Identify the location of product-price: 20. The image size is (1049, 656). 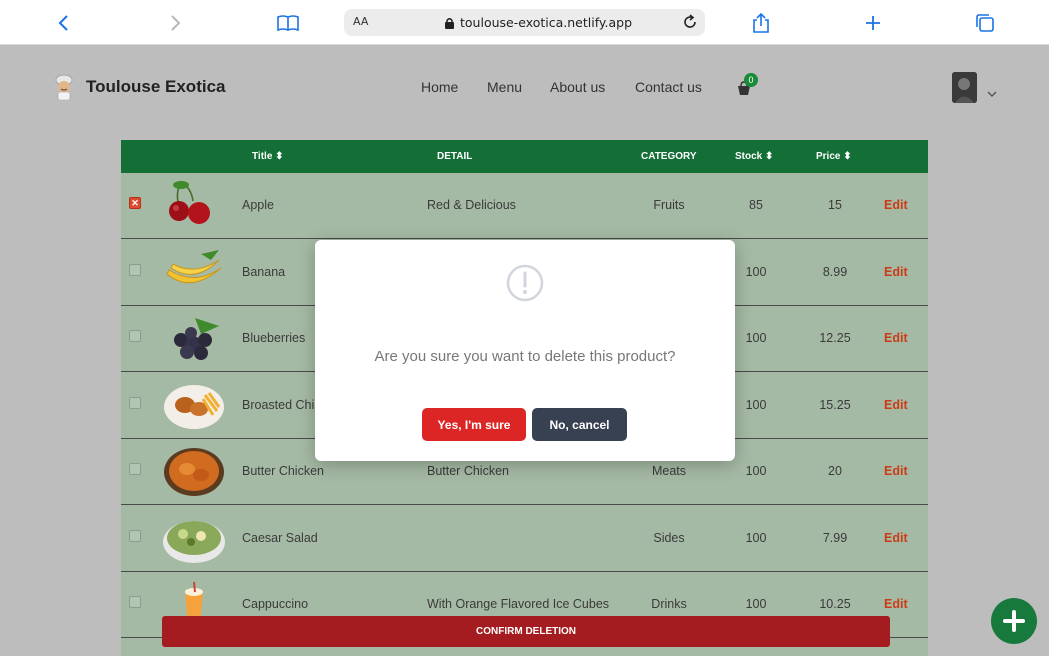
(835, 471).